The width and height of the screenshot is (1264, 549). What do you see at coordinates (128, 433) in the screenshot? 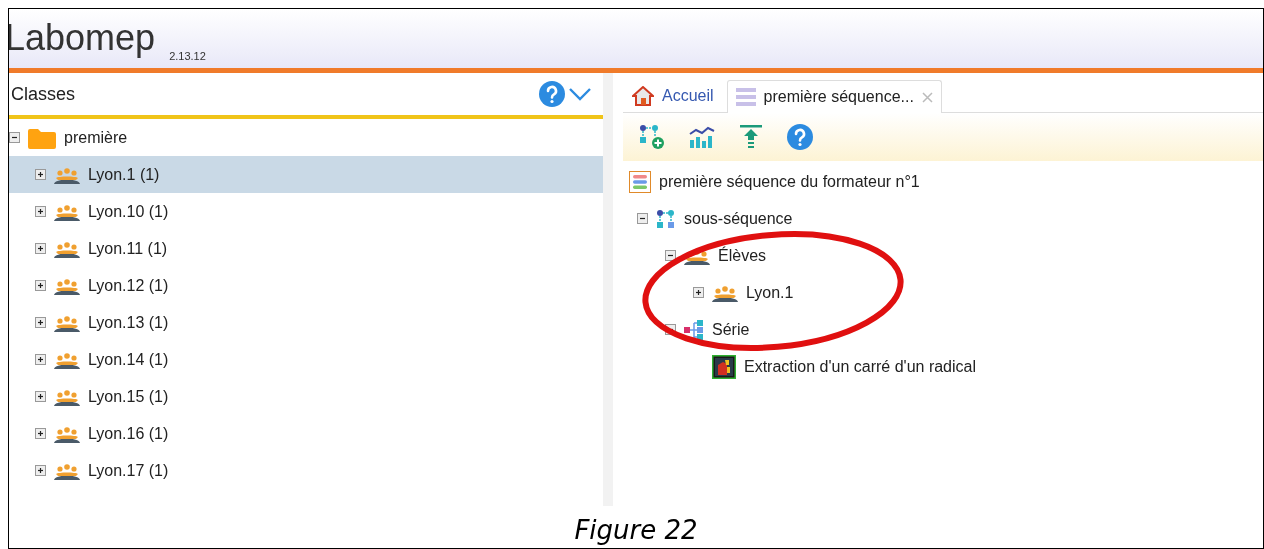
I see `tree-item-label: Lyon.16 (1)` at bounding box center [128, 433].